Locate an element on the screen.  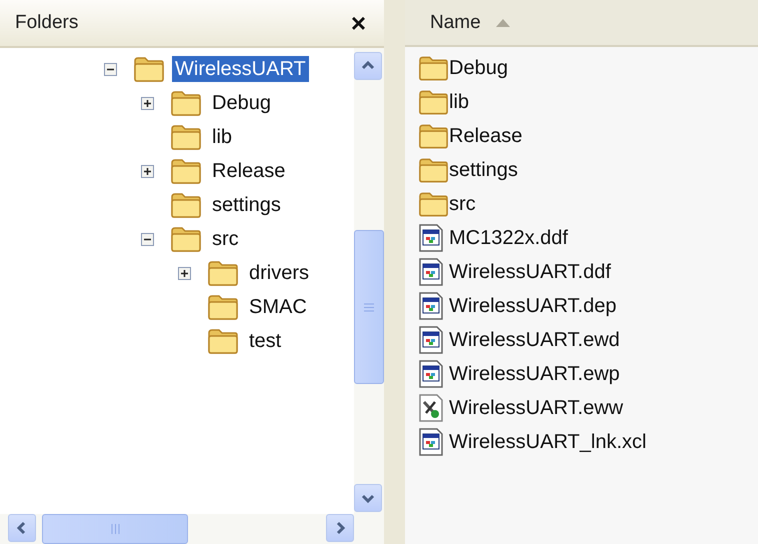
file-name: settings is located at coordinates (483, 170).